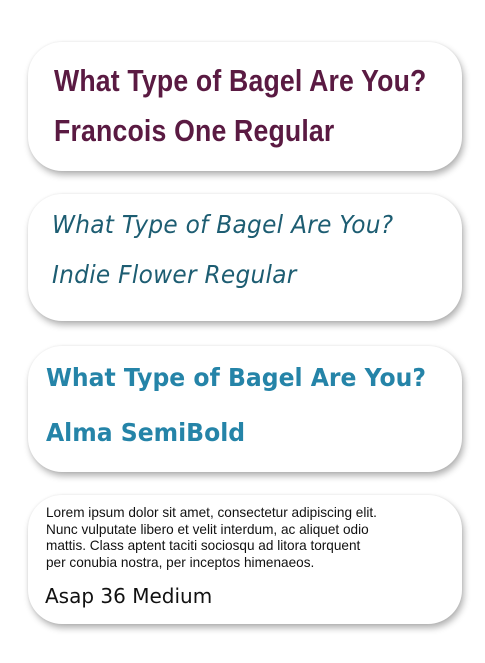 This screenshot has width=485, height=663. Describe the element at coordinates (194, 130) in the screenshot. I see `font-name-label: Francois One Regular` at that location.